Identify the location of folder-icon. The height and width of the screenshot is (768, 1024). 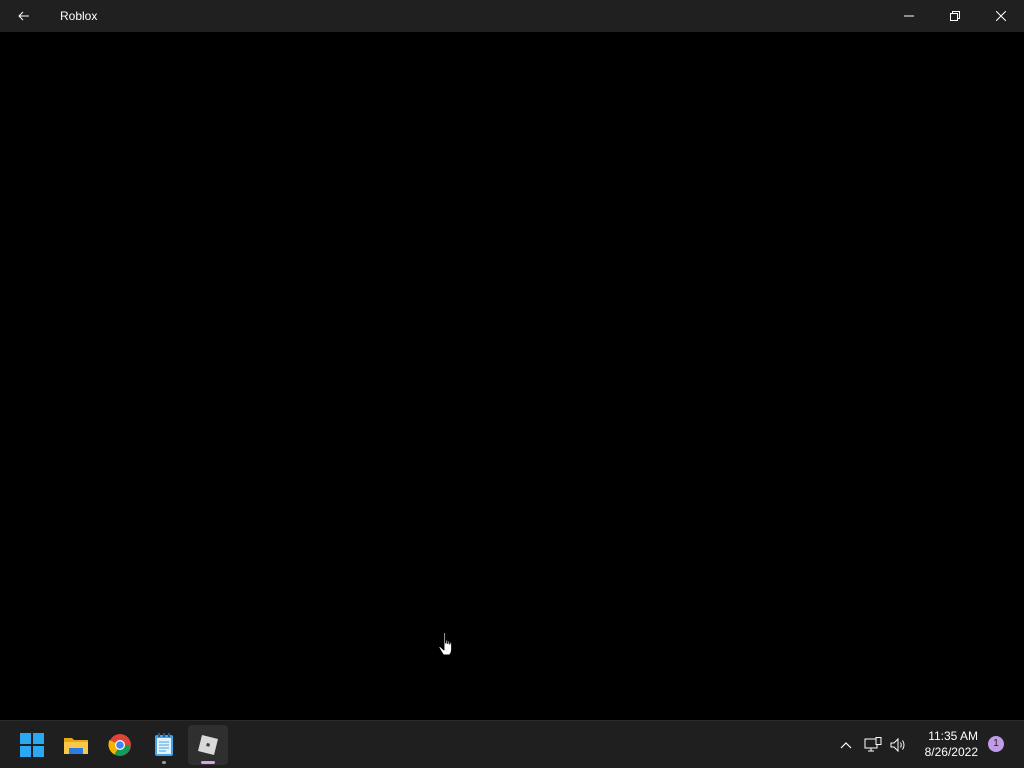
(76, 746).